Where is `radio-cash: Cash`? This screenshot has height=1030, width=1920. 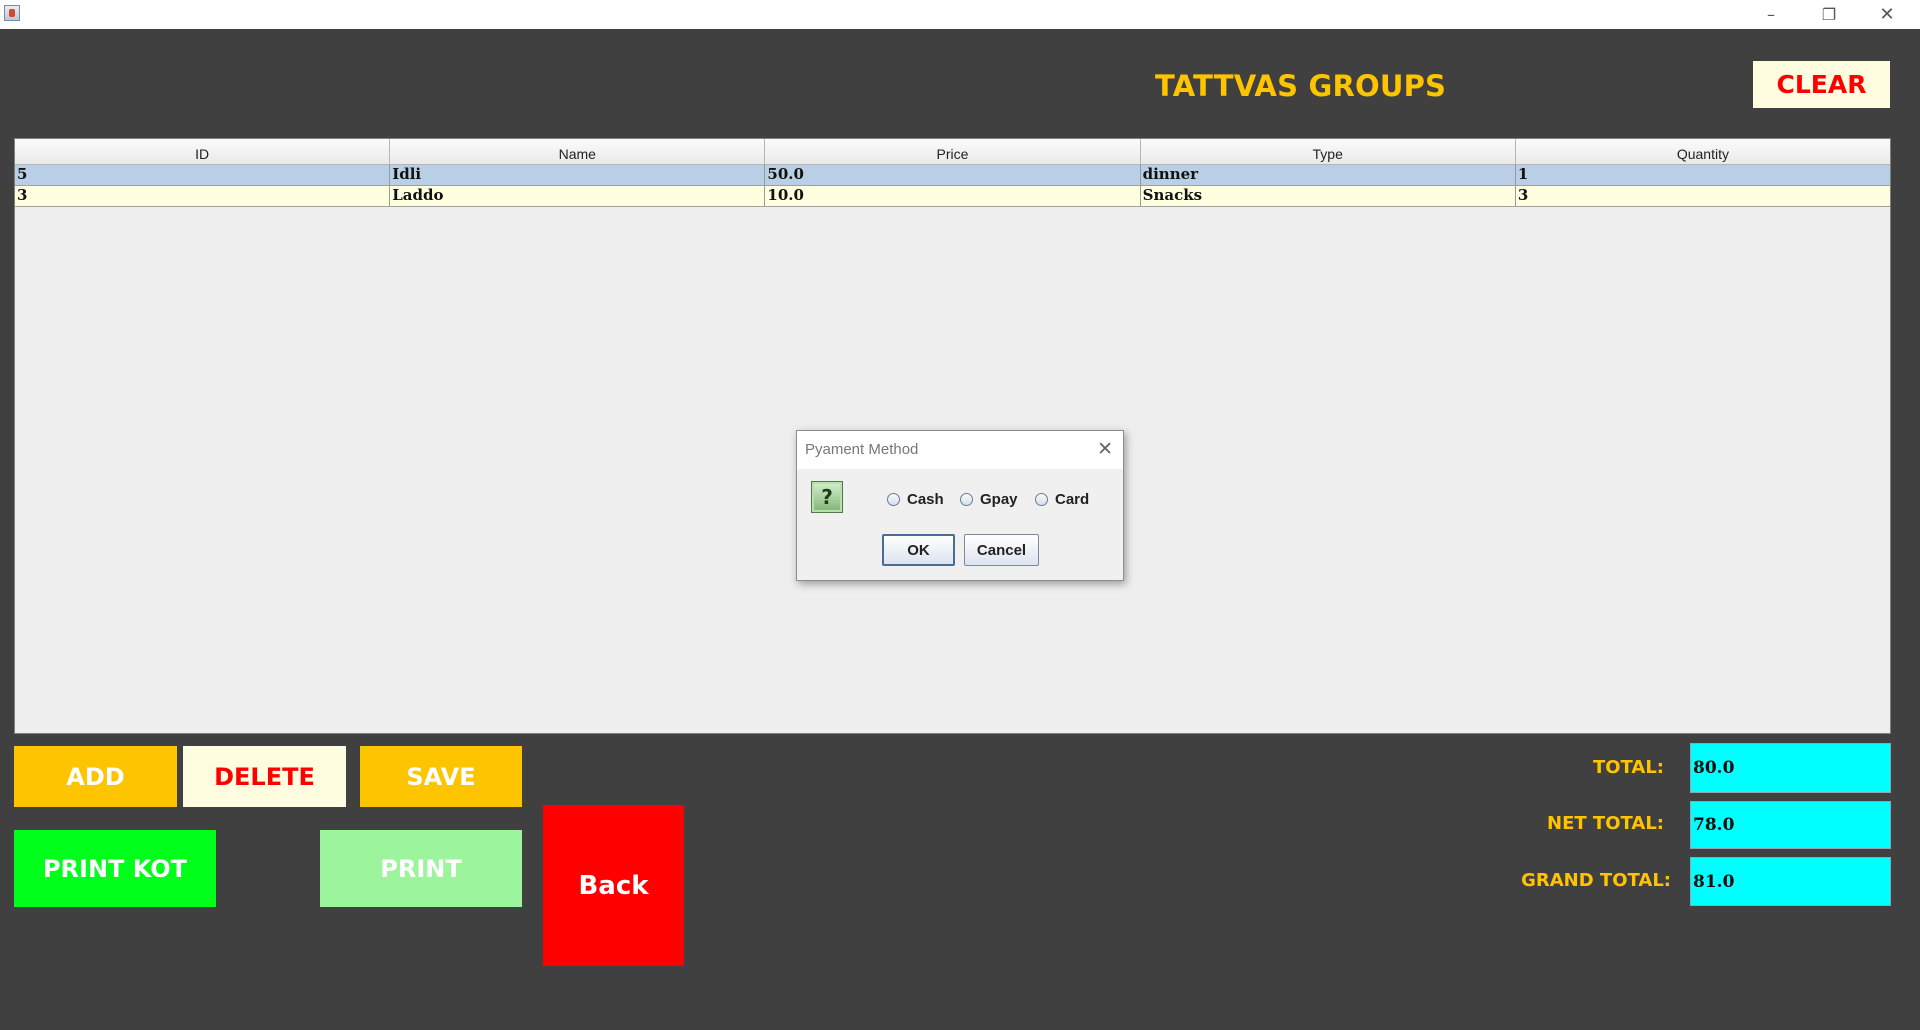 radio-cash: Cash is located at coordinates (915, 499).